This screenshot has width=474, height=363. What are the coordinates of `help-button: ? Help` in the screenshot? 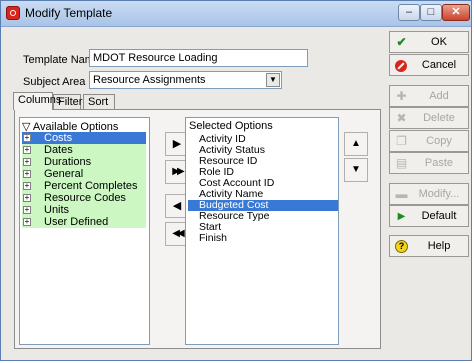 It's located at (429, 246).